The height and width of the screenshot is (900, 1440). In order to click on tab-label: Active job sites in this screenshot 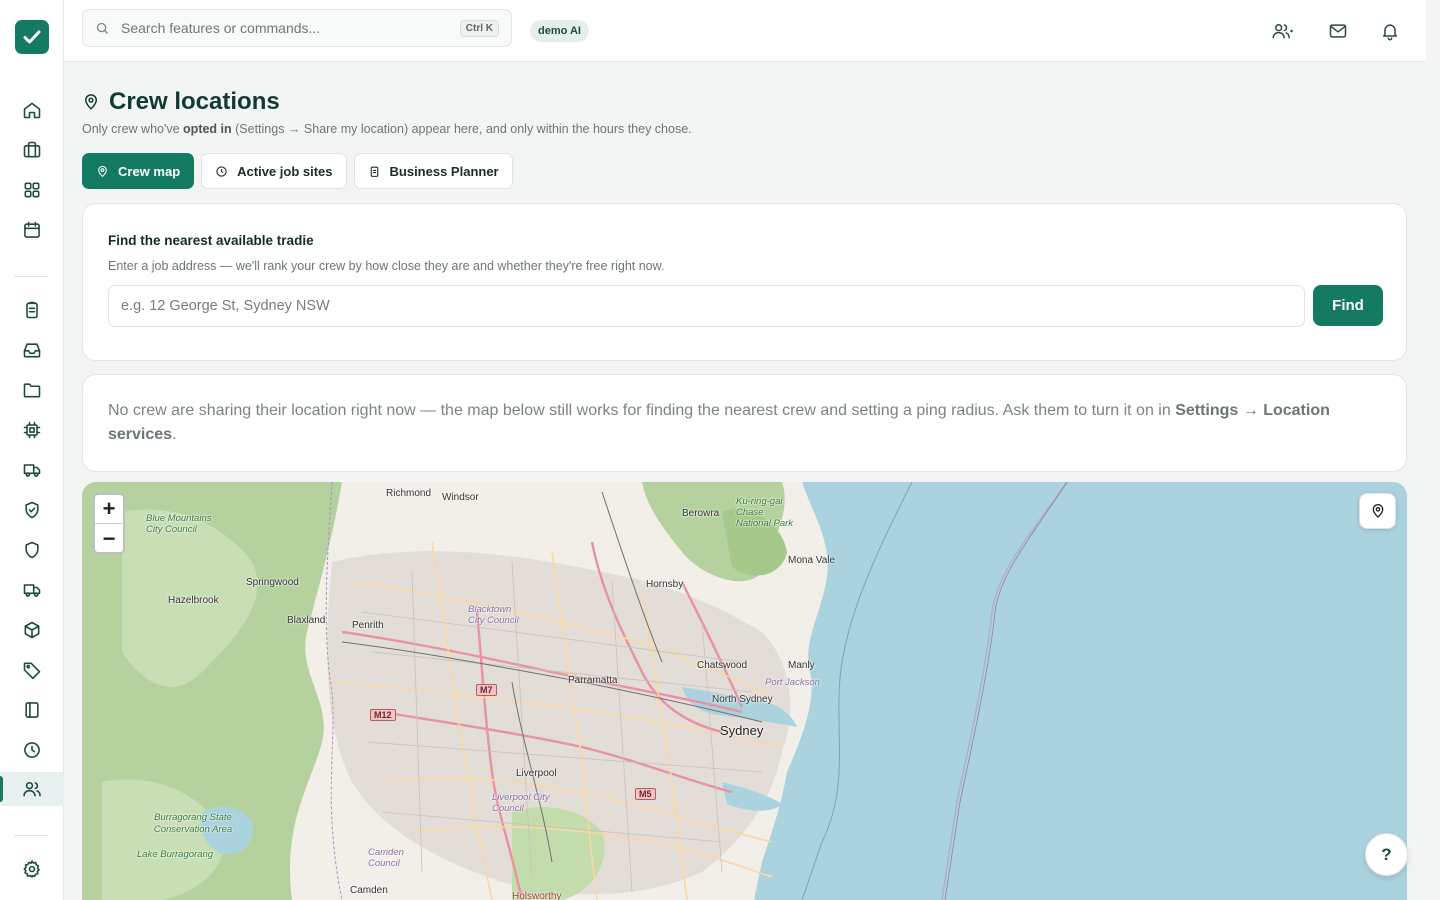, I will do `click(285, 171)`.